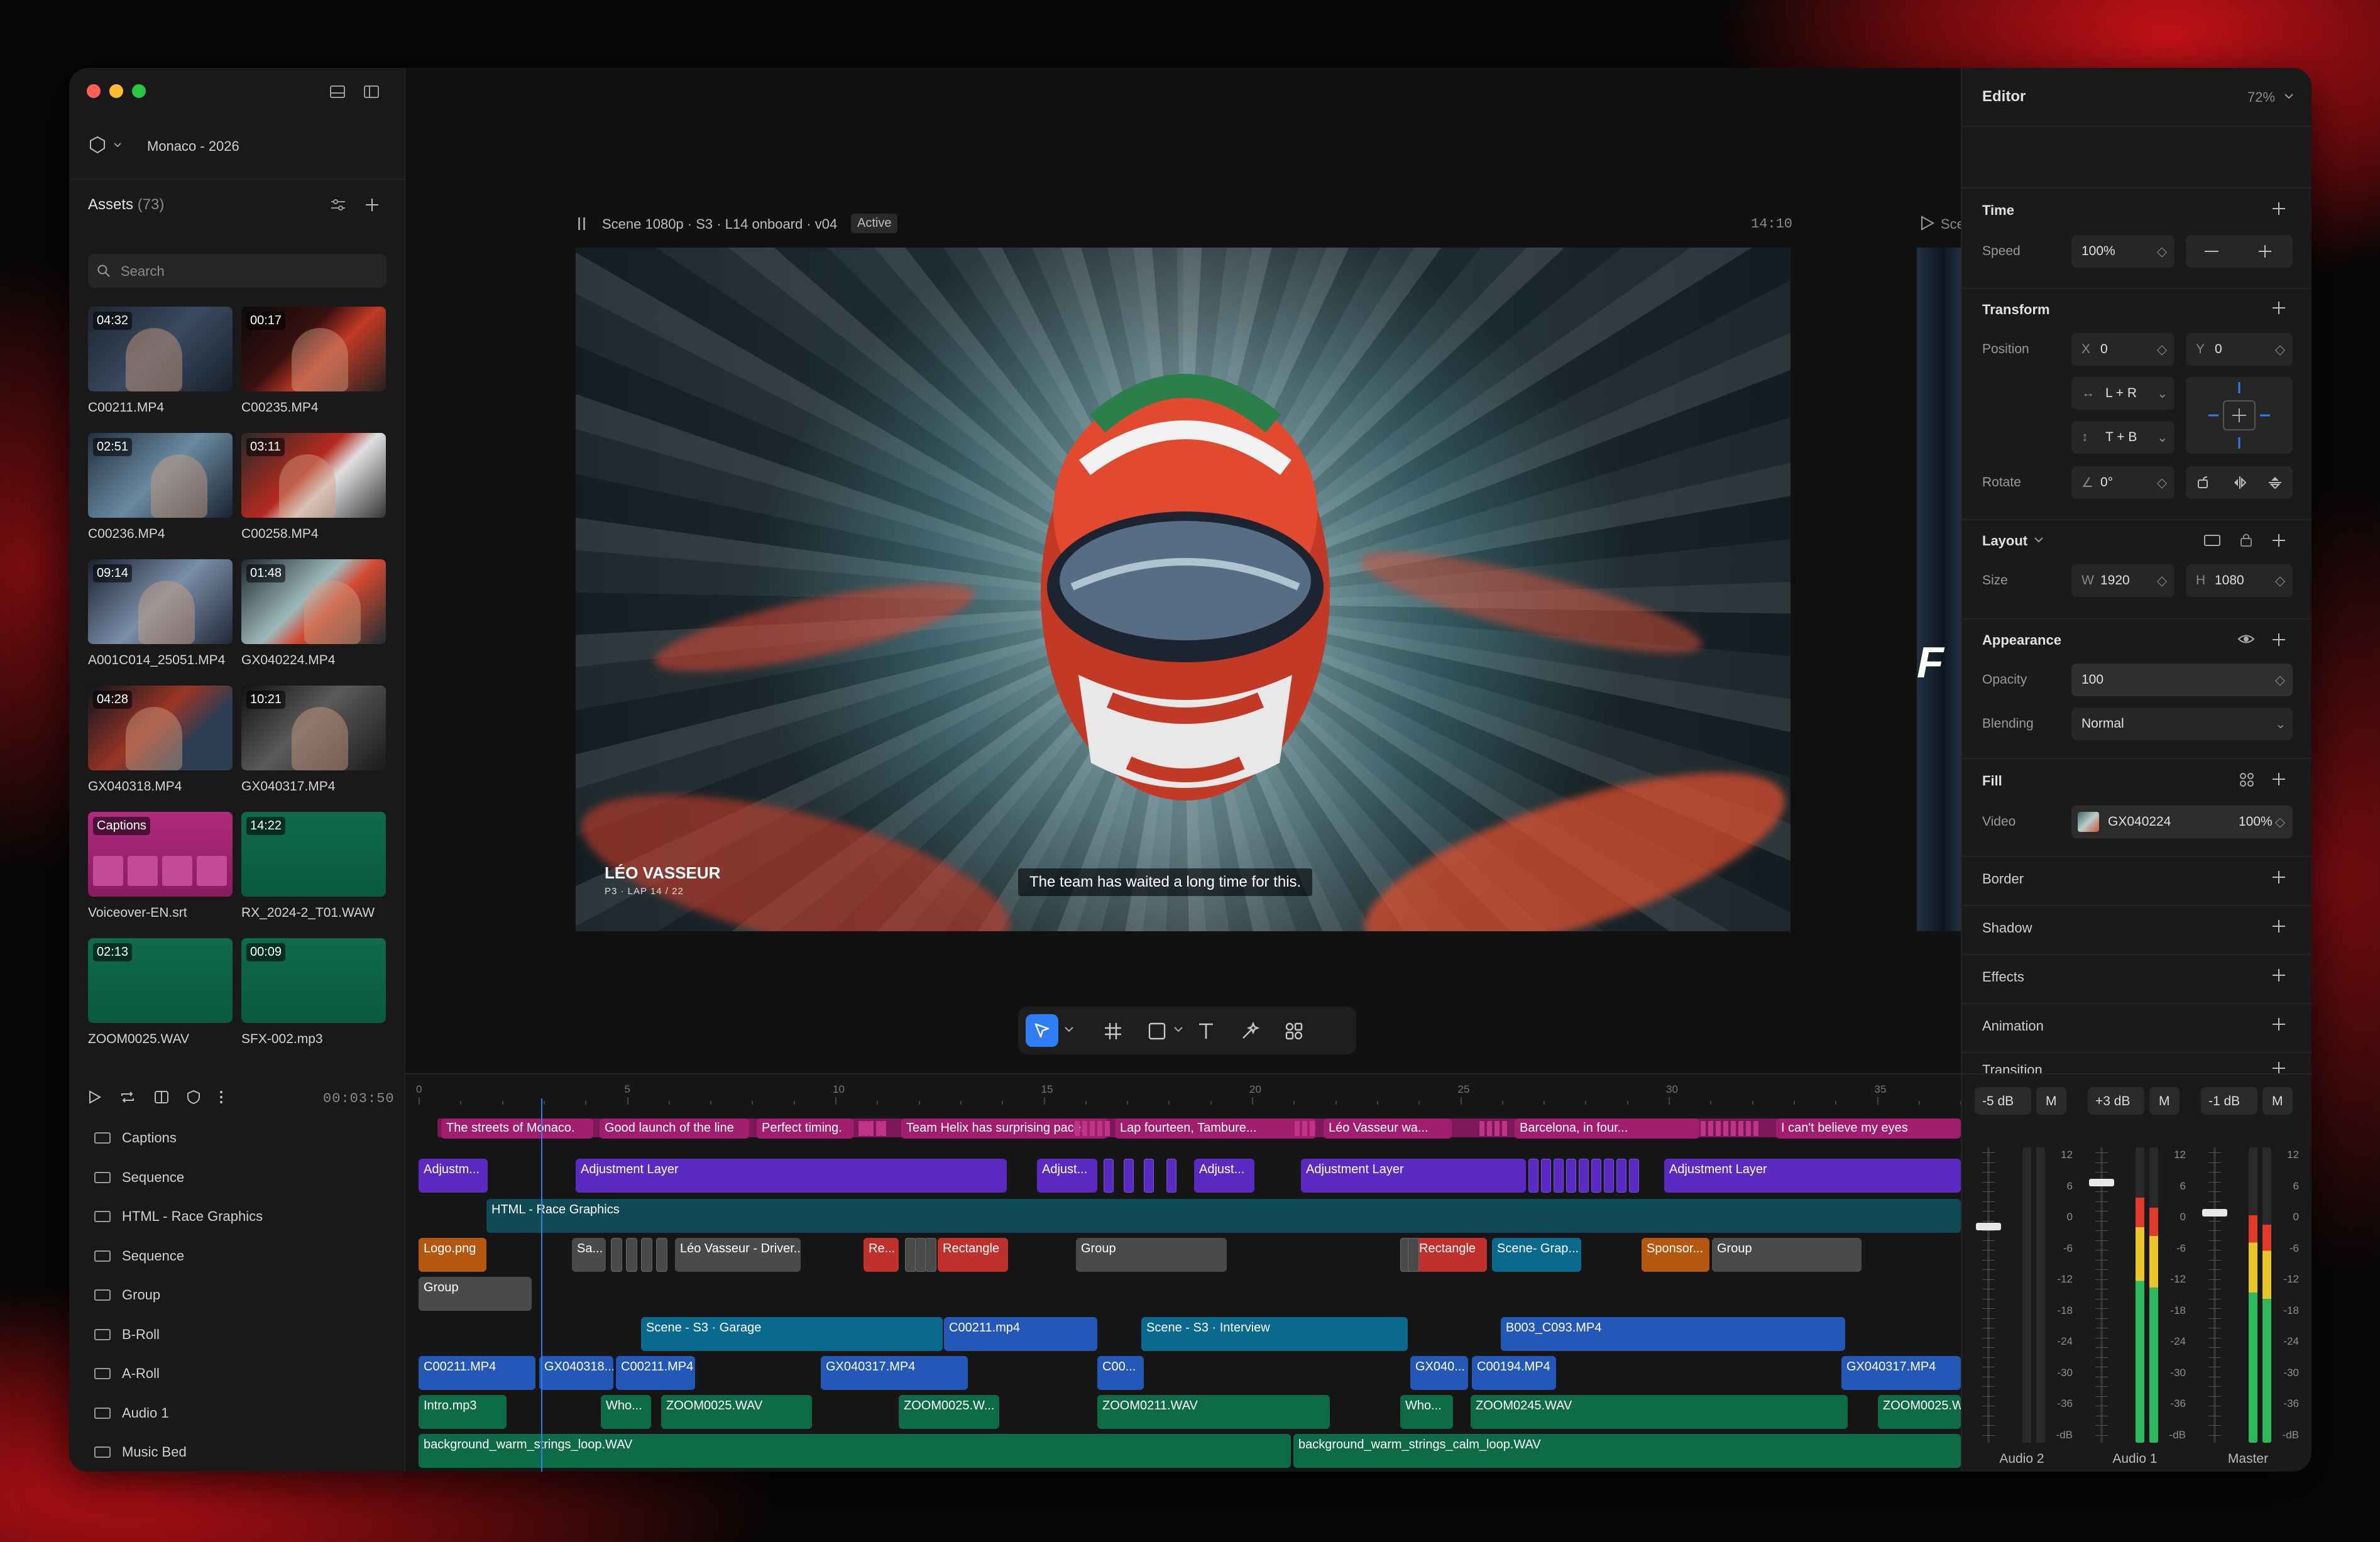 The height and width of the screenshot is (1542, 2380). Describe the element at coordinates (160, 854) in the screenshot. I see `asset-thumbnail: Captions` at that location.